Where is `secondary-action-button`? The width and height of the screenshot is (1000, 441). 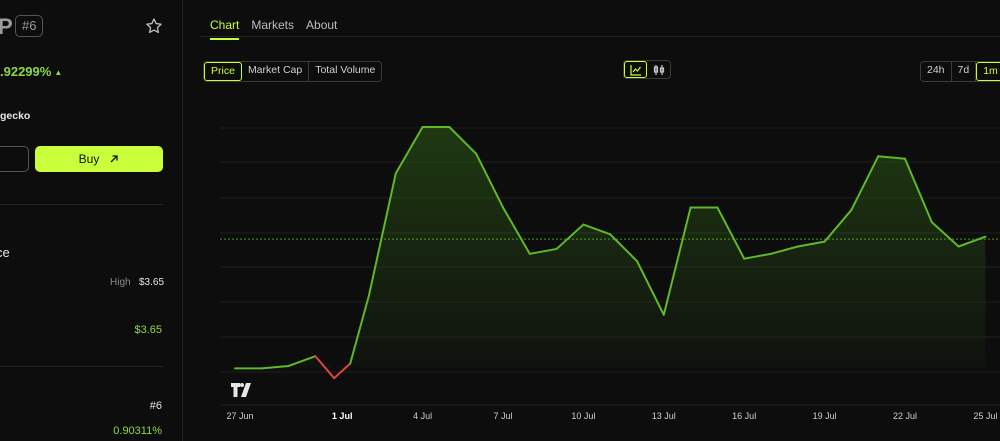 secondary-action-button is located at coordinates (14, 159).